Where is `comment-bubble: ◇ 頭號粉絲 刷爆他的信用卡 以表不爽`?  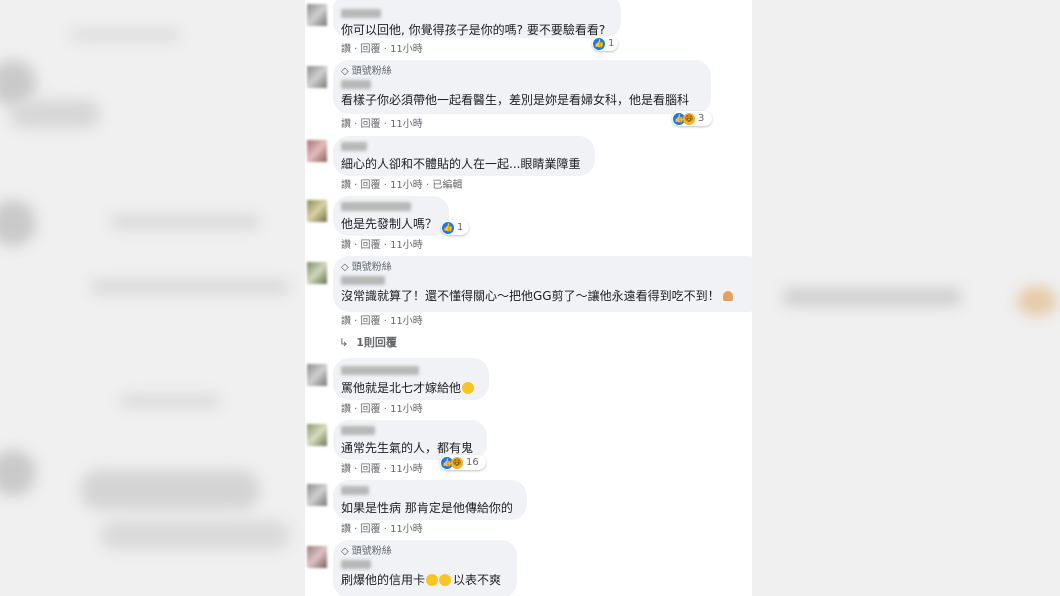 comment-bubble: ◇ 頭號粉絲 刷爆他的信用卡 以表不爽 is located at coordinates (425, 568).